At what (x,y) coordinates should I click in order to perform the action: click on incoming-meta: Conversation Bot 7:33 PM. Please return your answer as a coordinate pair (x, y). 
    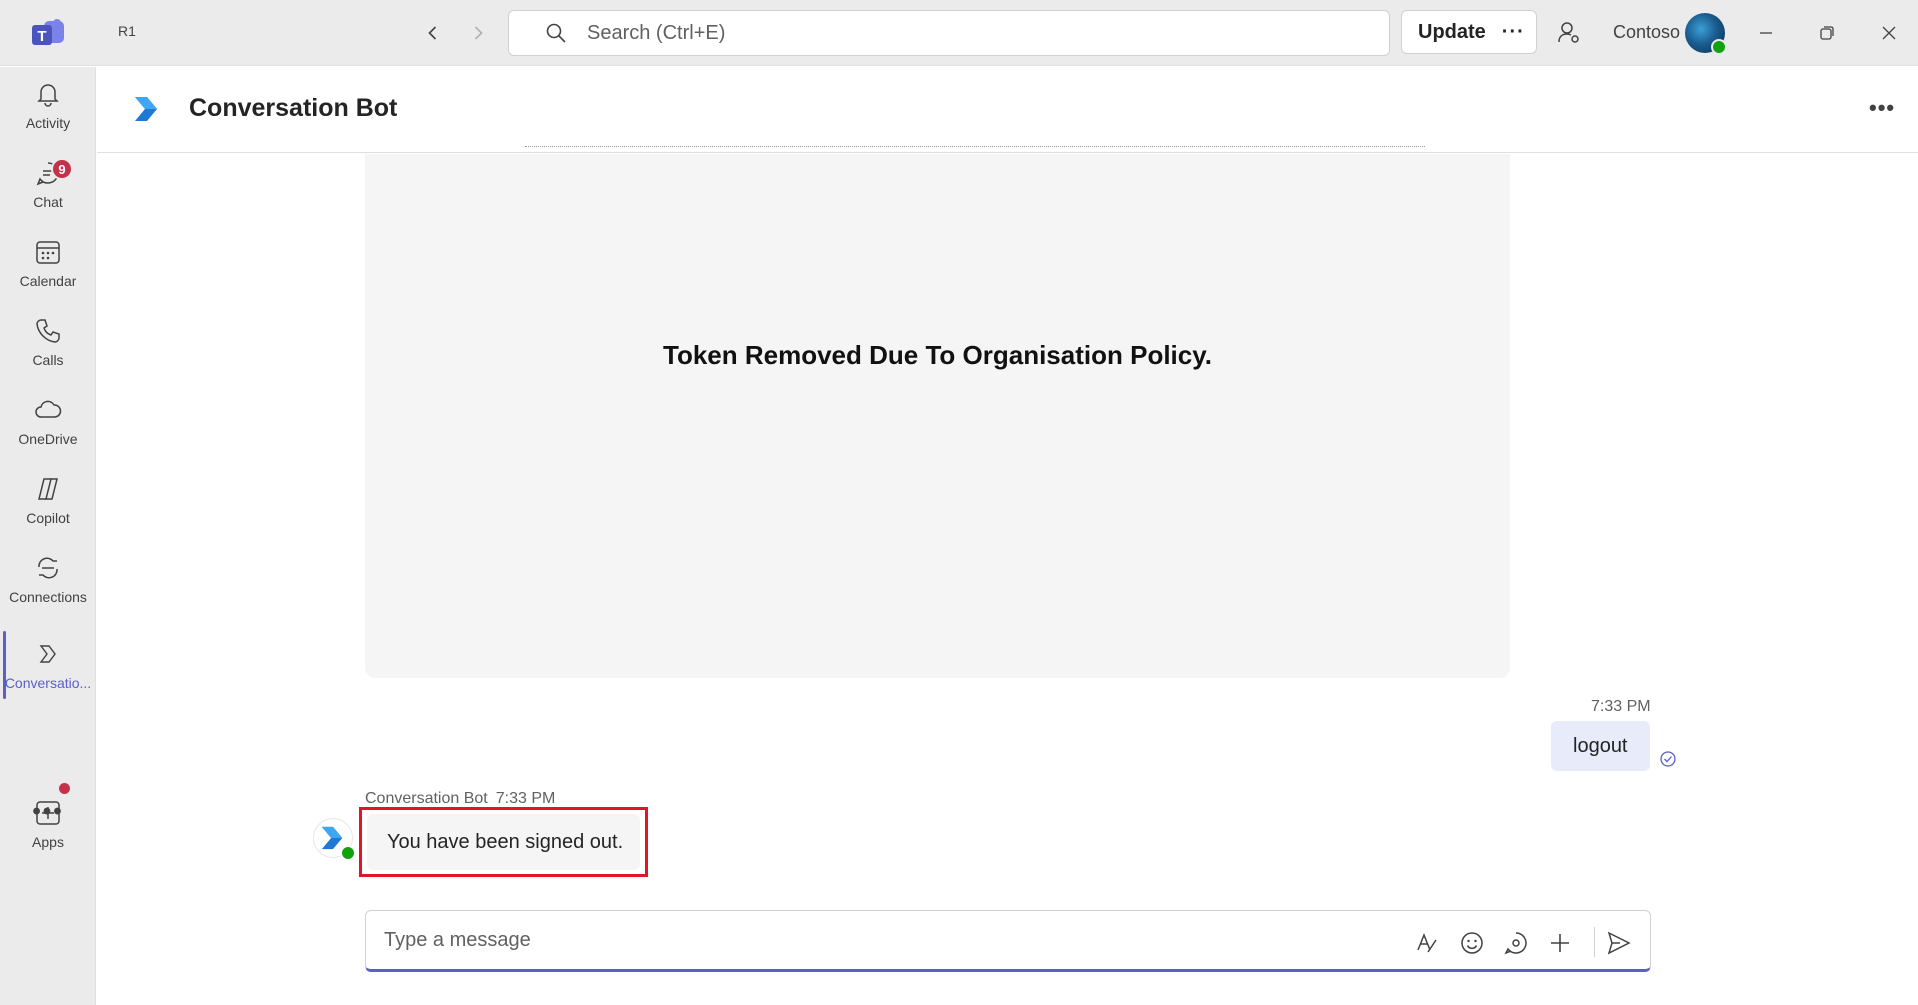
    Looking at the image, I should click on (460, 799).